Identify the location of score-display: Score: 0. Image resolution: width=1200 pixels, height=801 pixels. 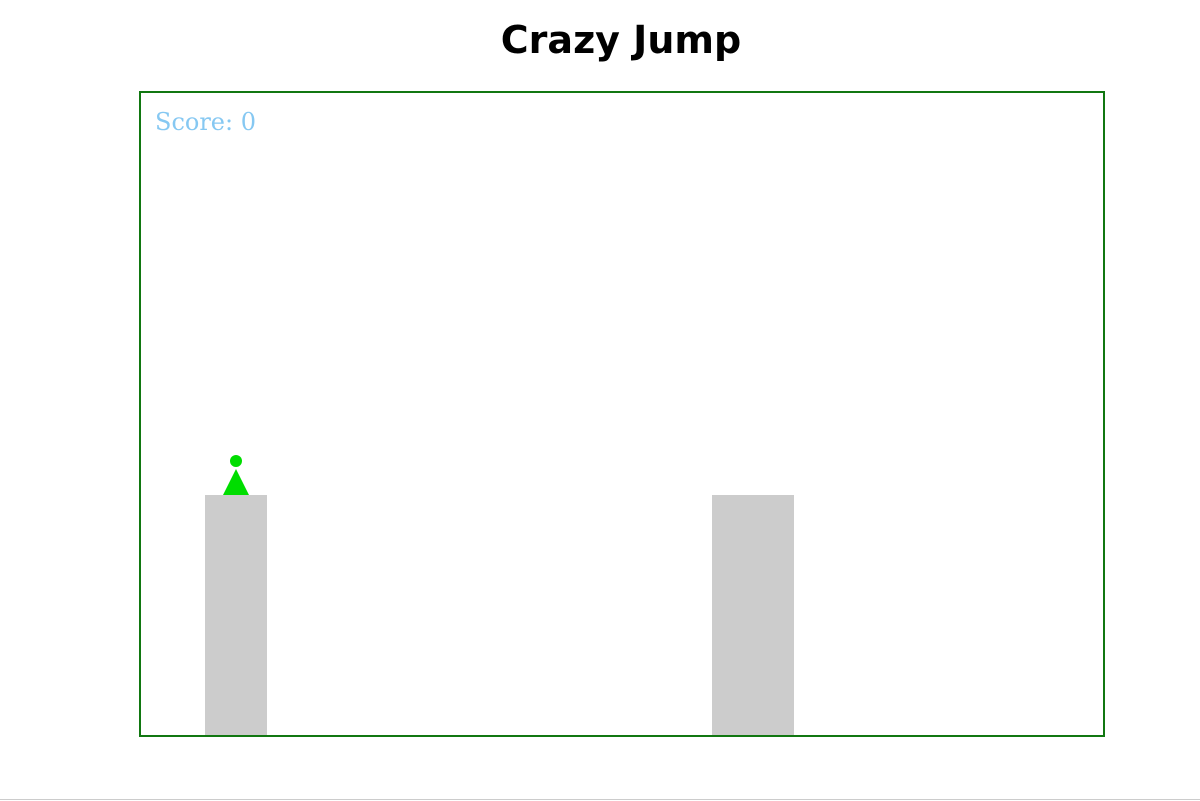
(205, 122).